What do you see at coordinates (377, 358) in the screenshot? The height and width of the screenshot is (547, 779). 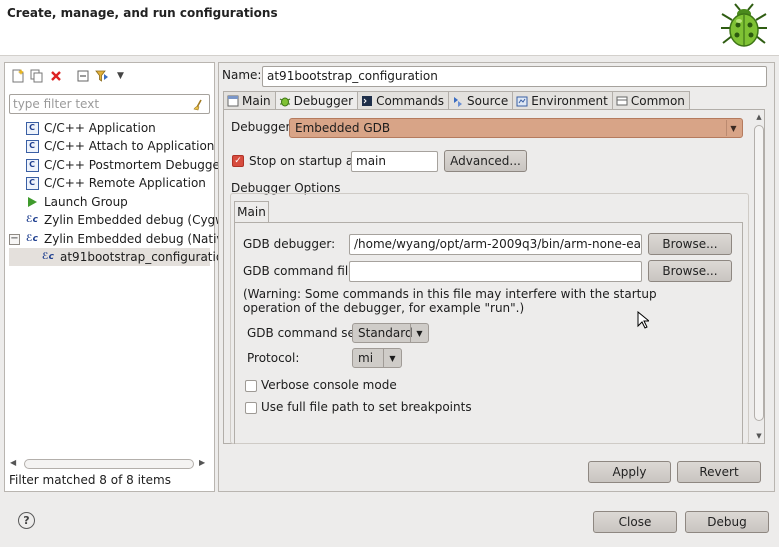 I see `protocol-select: mi ▼` at bounding box center [377, 358].